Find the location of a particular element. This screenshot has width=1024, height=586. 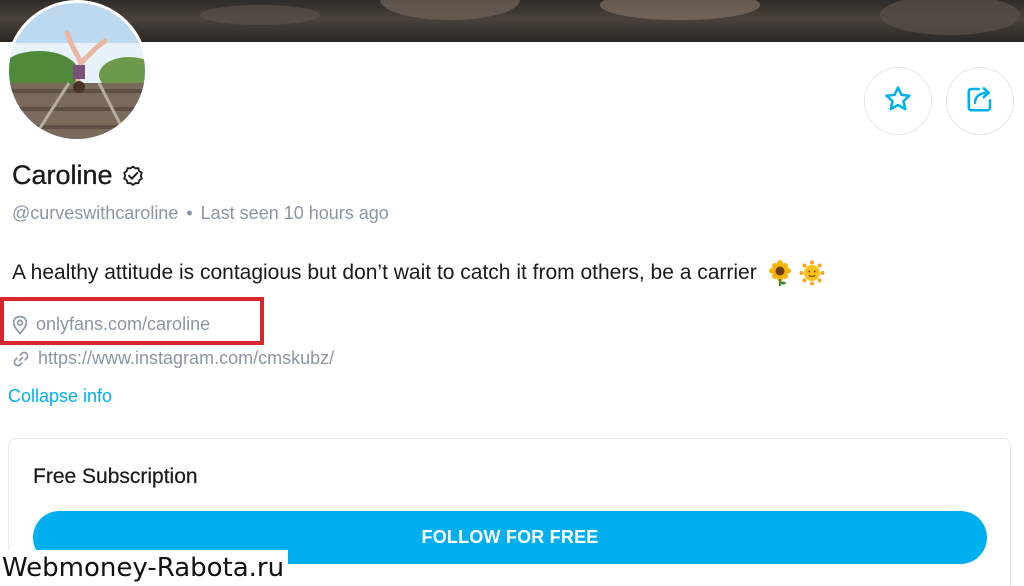

share-button is located at coordinates (980, 101).